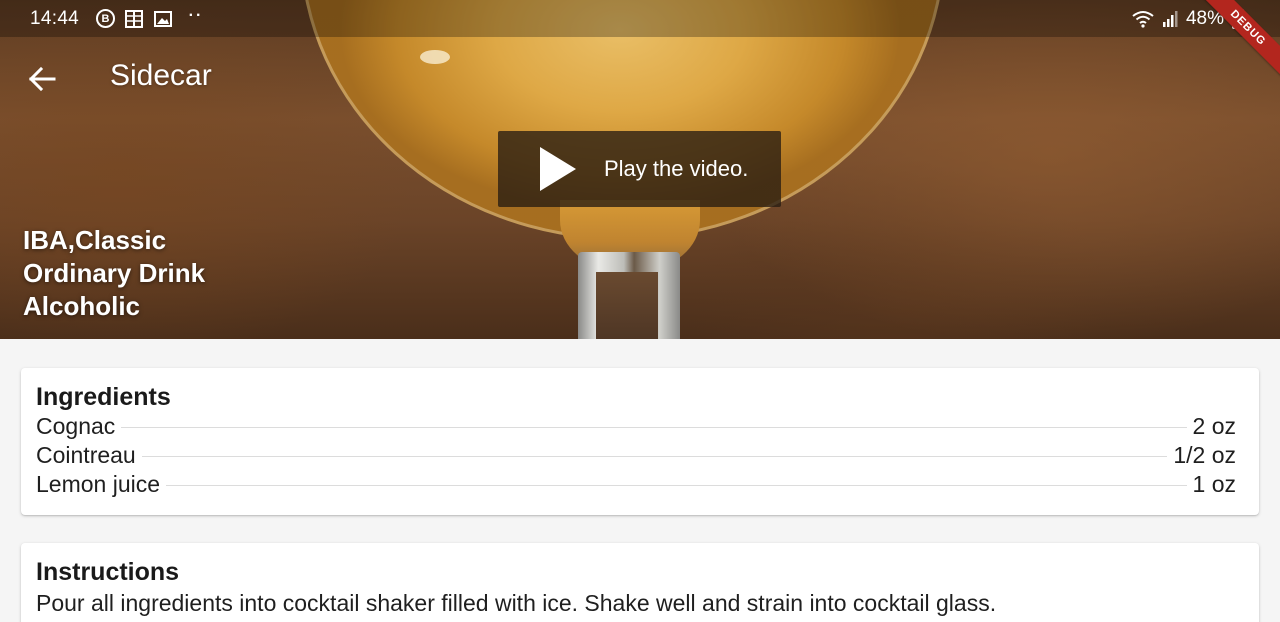  I want to click on ingredient-measure: 2 oz, so click(1214, 426).